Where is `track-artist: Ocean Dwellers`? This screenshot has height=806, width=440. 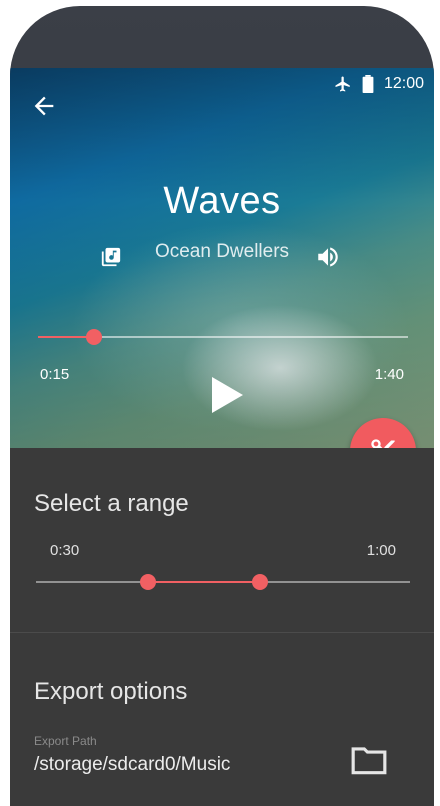
track-artist: Ocean Dwellers is located at coordinates (222, 251).